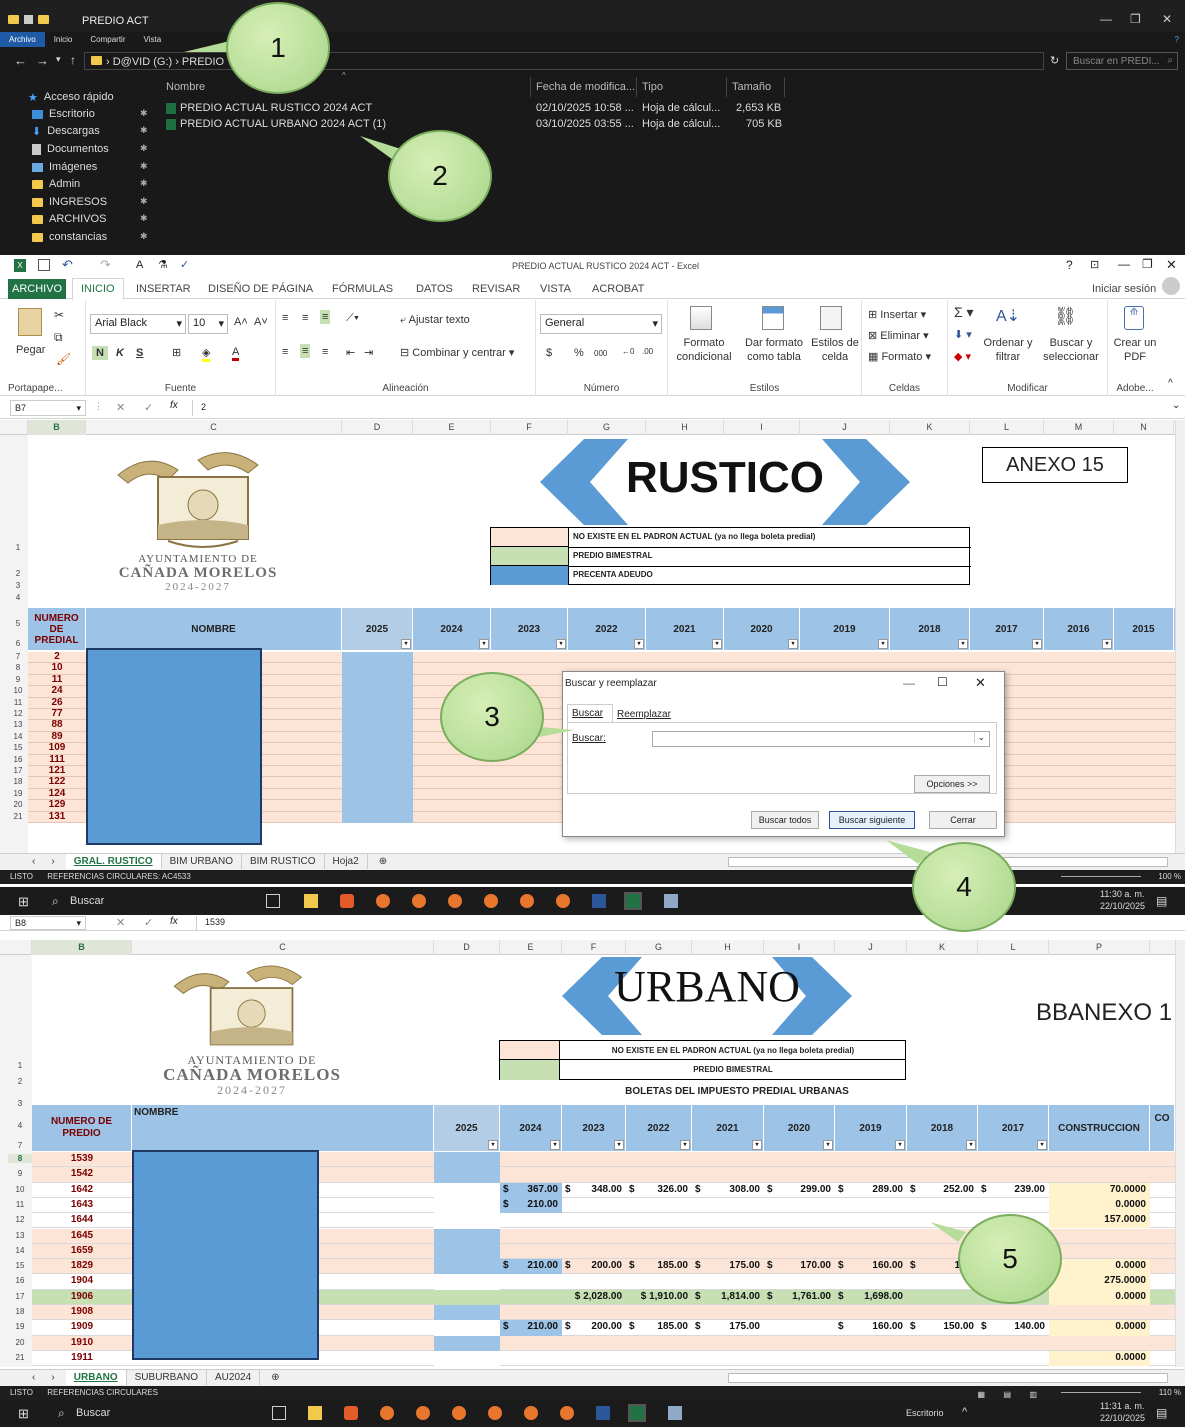 The width and height of the screenshot is (1185, 1427). Describe the element at coordinates (1099, 1221) in the screenshot. I see `construccion-cell: 157.0000` at that location.